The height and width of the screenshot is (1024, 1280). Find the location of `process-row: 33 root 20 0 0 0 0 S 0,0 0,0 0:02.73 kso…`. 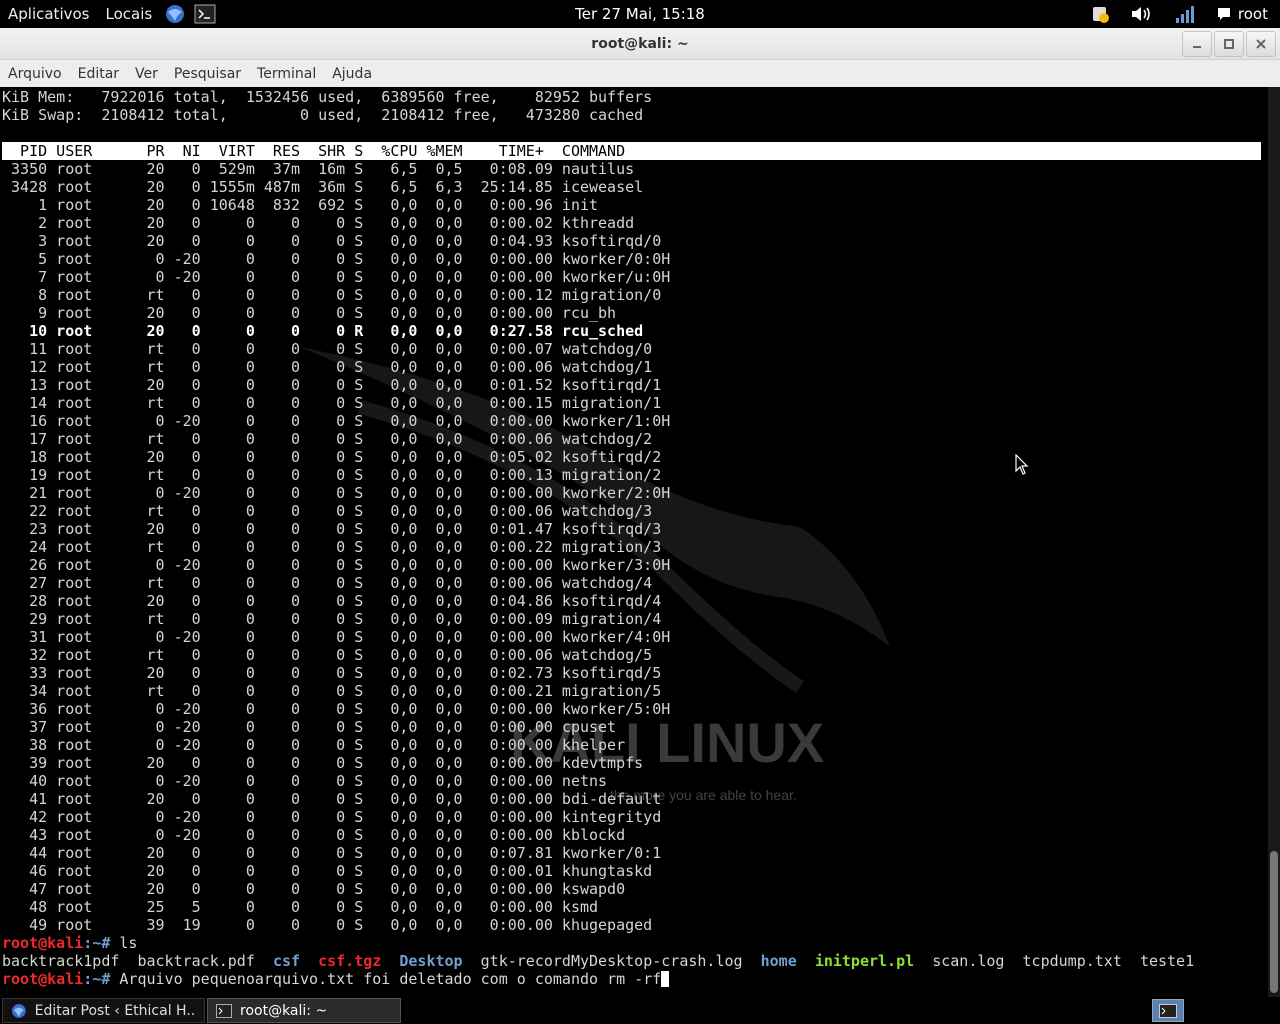

process-row: 33 root 20 0 0 0 0 S 0,0 0,0 0:02.73 kso… is located at coordinates (332, 673).